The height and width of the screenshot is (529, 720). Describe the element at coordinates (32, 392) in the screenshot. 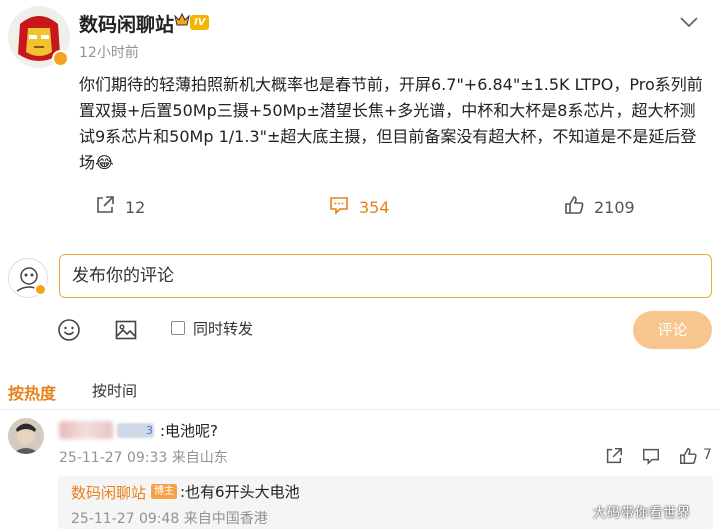

I see `tab-sort-hot: 按热度` at that location.